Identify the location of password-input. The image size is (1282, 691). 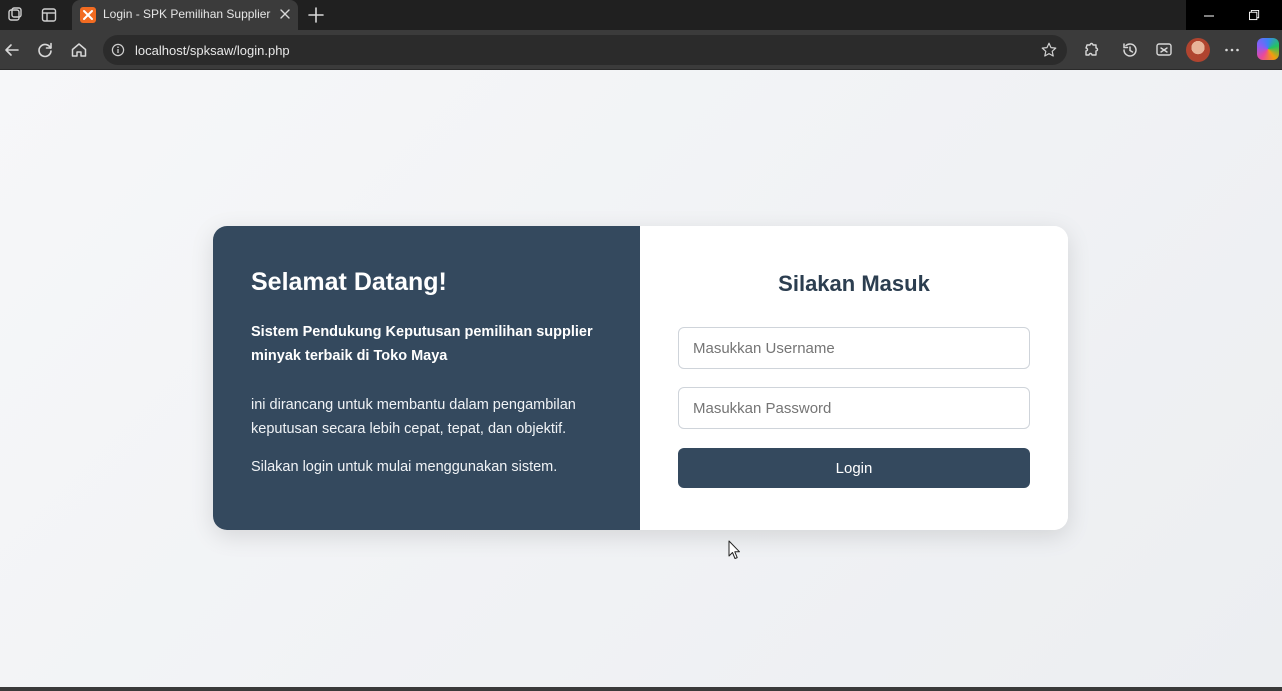
(854, 408).